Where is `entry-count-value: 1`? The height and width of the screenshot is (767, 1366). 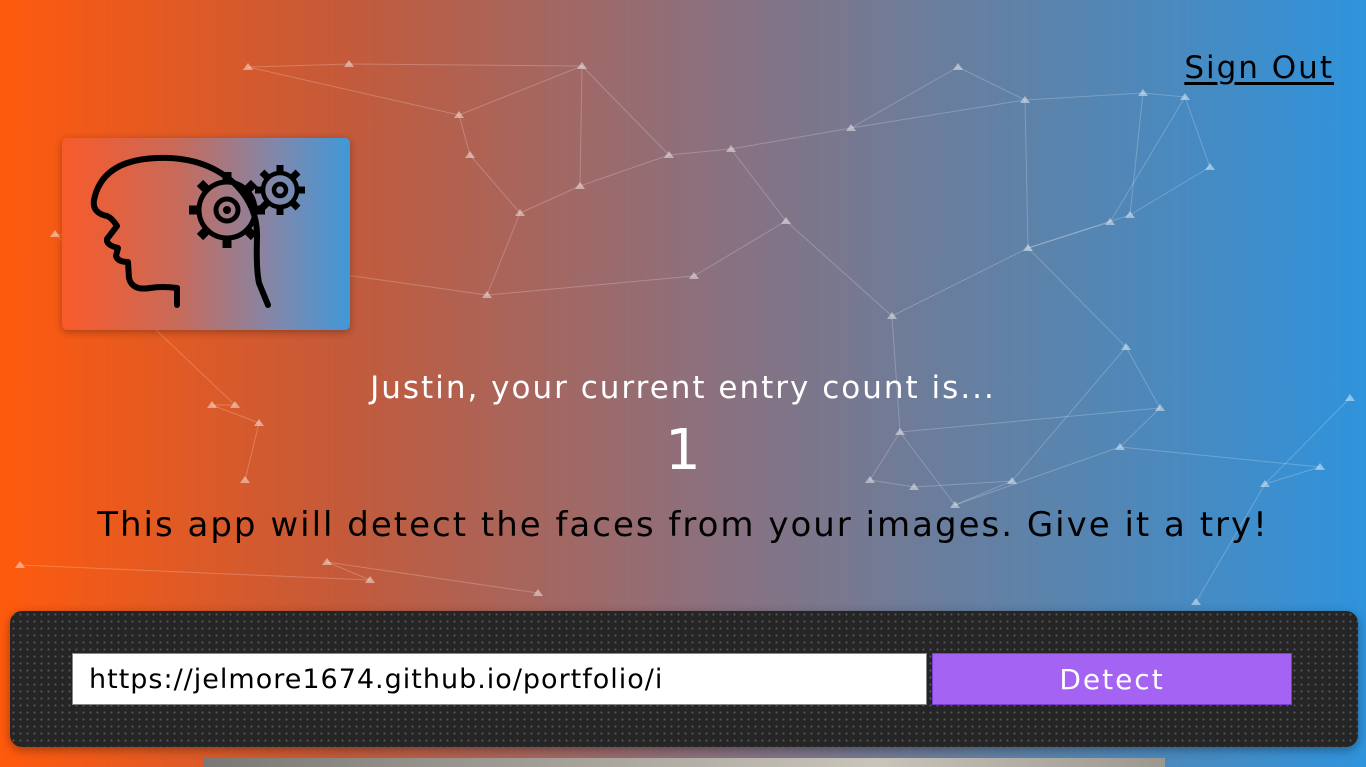
entry-count-value: 1 is located at coordinates (683, 450).